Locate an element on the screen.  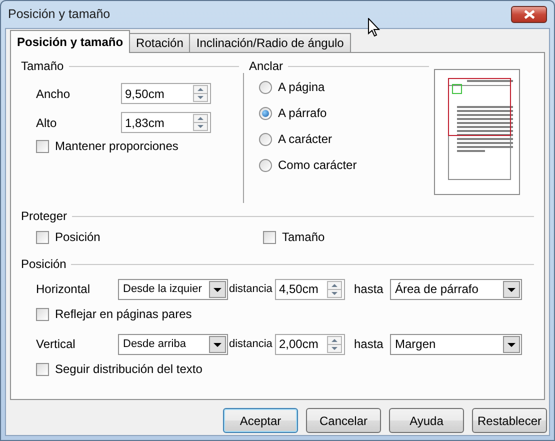
checkbox-label: Posición is located at coordinates (77, 237).